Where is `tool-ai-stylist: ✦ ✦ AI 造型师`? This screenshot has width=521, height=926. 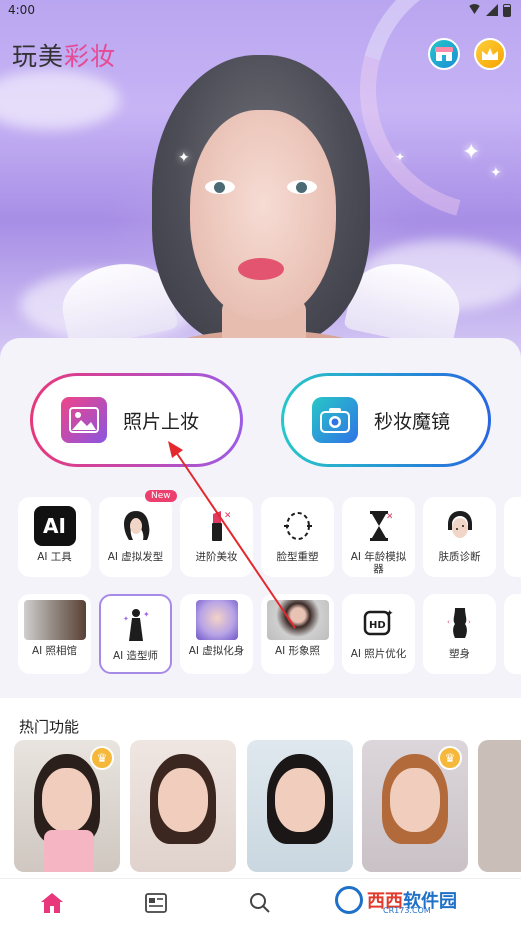 tool-ai-stylist: ✦ ✦ AI 造型师 is located at coordinates (135, 634).